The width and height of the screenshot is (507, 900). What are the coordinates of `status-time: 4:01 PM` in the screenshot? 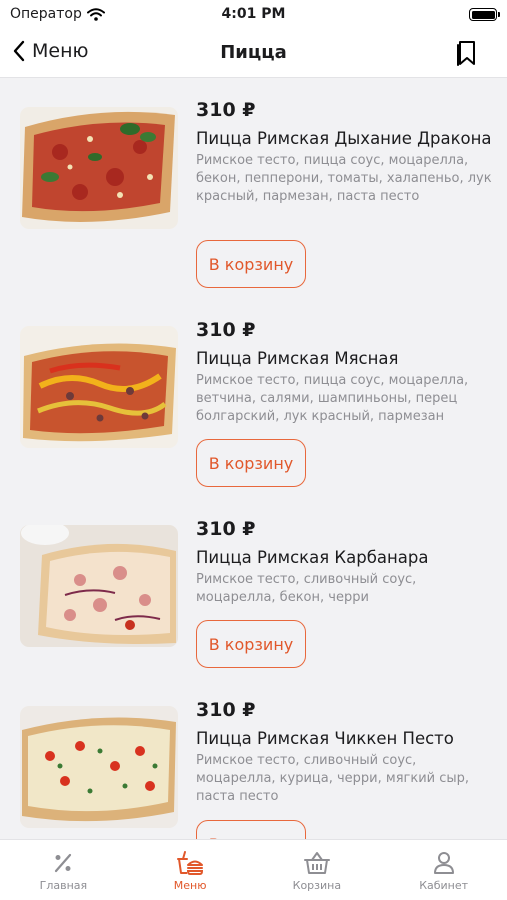 It's located at (253, 14).